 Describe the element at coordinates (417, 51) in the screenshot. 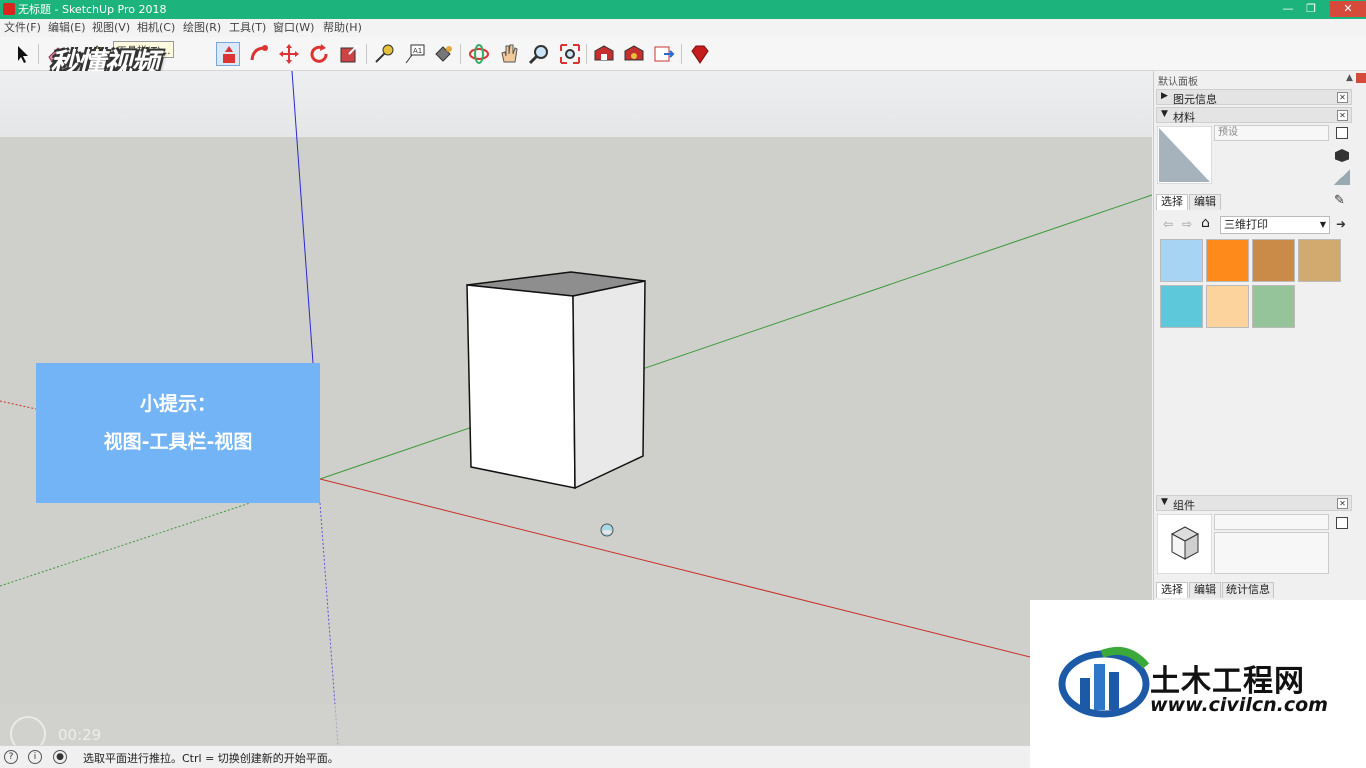

I see `svg-text: A1` at that location.